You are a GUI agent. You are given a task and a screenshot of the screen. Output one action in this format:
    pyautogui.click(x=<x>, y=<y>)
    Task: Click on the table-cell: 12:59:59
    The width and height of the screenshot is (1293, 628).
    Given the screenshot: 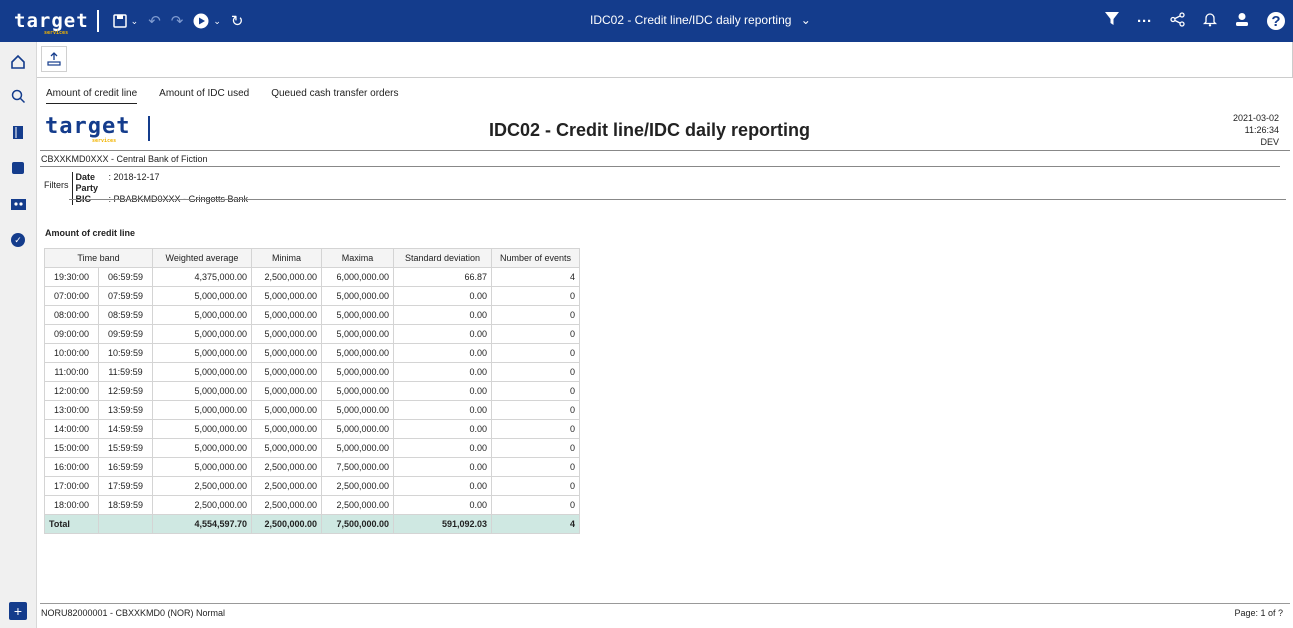 What is the action you would take?
    pyautogui.click(x=125, y=391)
    